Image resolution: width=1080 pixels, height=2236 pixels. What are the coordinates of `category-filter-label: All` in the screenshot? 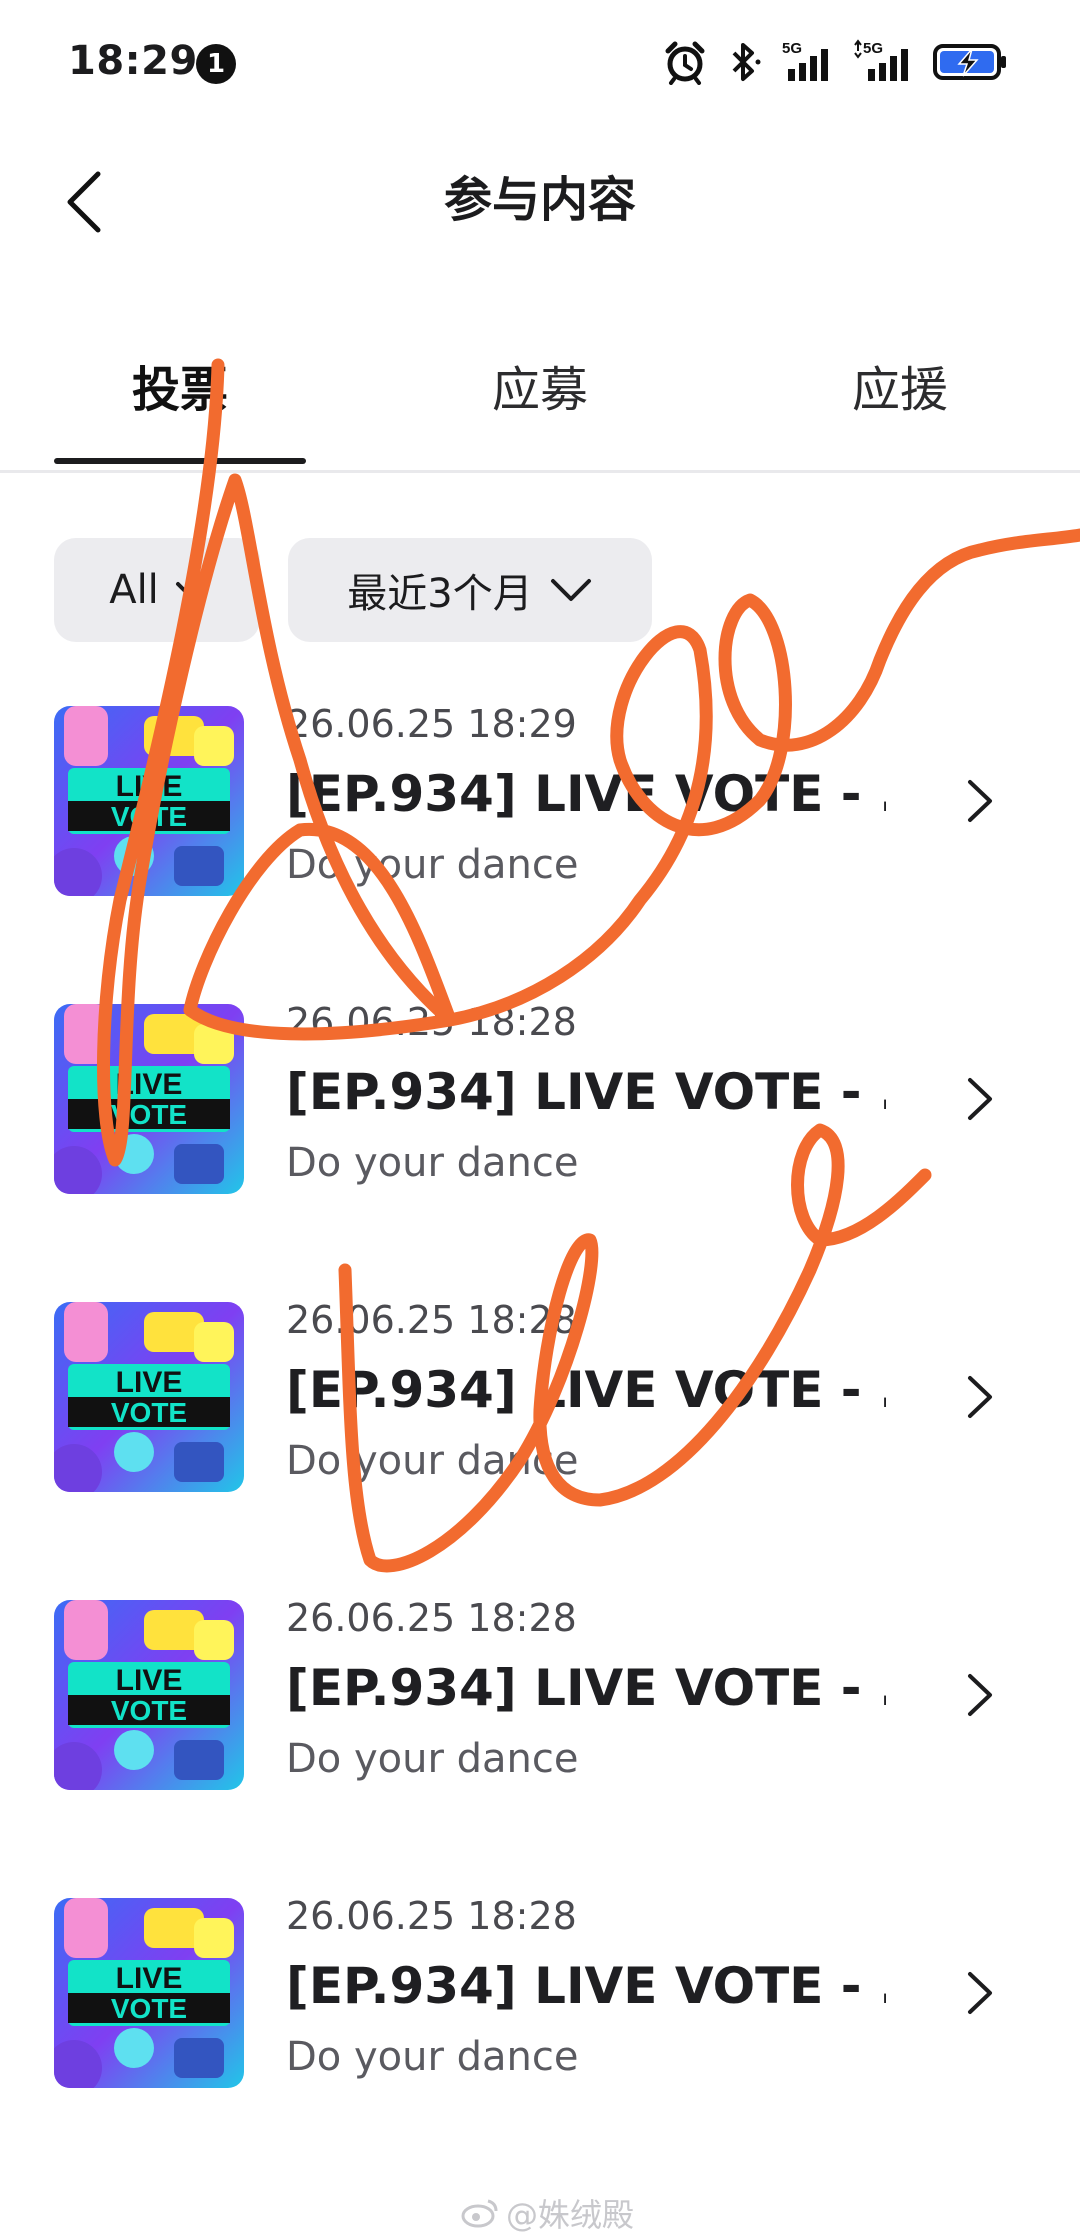 It's located at (134, 590).